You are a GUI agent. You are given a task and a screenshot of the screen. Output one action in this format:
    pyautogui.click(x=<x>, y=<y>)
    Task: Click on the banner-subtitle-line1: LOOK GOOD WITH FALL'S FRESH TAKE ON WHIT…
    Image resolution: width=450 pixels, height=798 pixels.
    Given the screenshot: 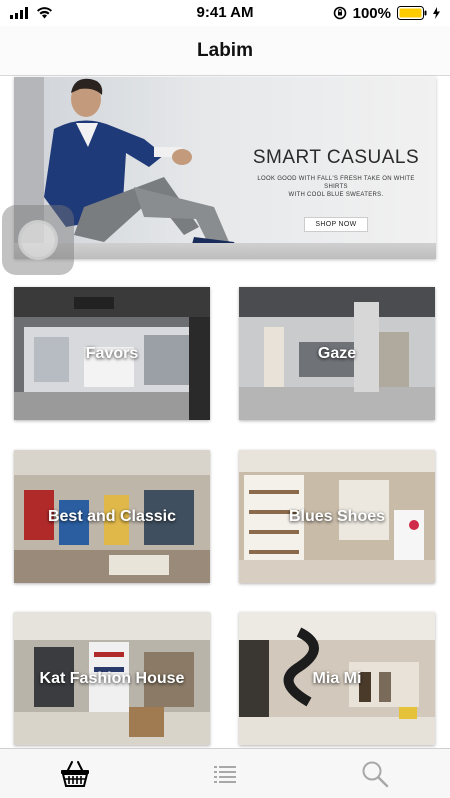 What is the action you would take?
    pyautogui.click(x=336, y=183)
    